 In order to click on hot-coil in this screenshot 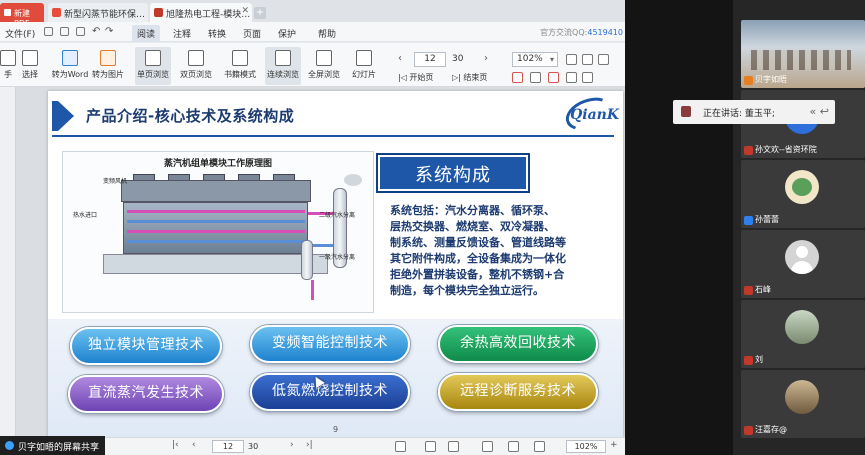, I will do `click(216, 211)`.